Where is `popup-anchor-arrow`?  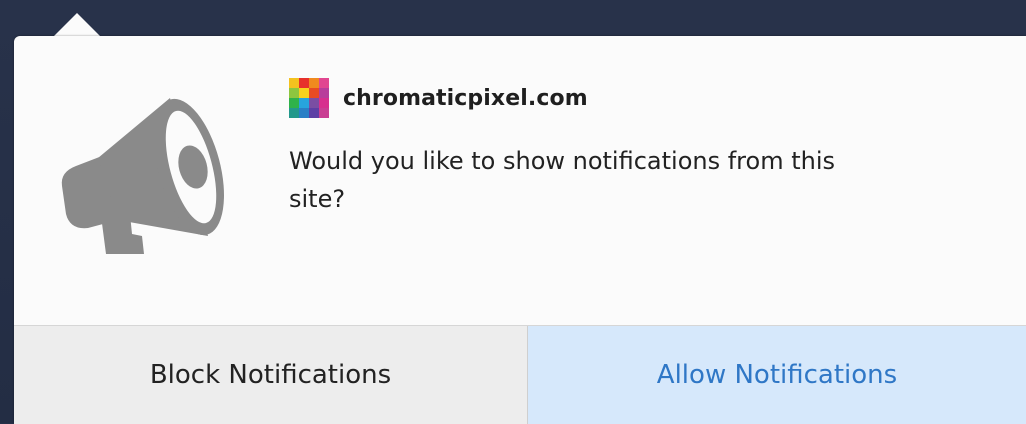
popup-anchor-arrow is located at coordinates (77, 25).